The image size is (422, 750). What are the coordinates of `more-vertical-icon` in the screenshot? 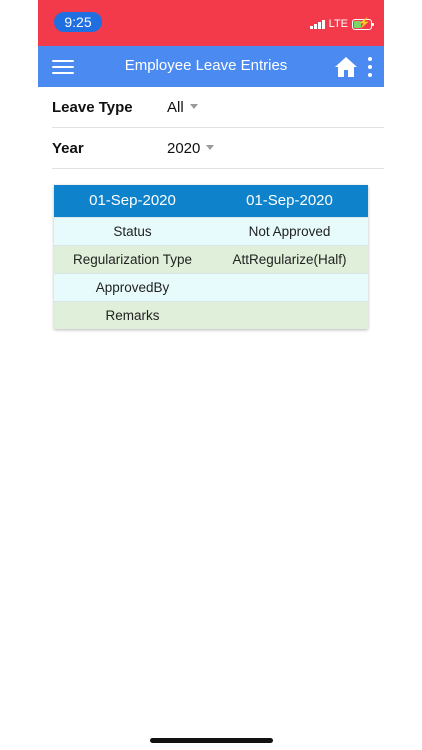 It's located at (370, 67).